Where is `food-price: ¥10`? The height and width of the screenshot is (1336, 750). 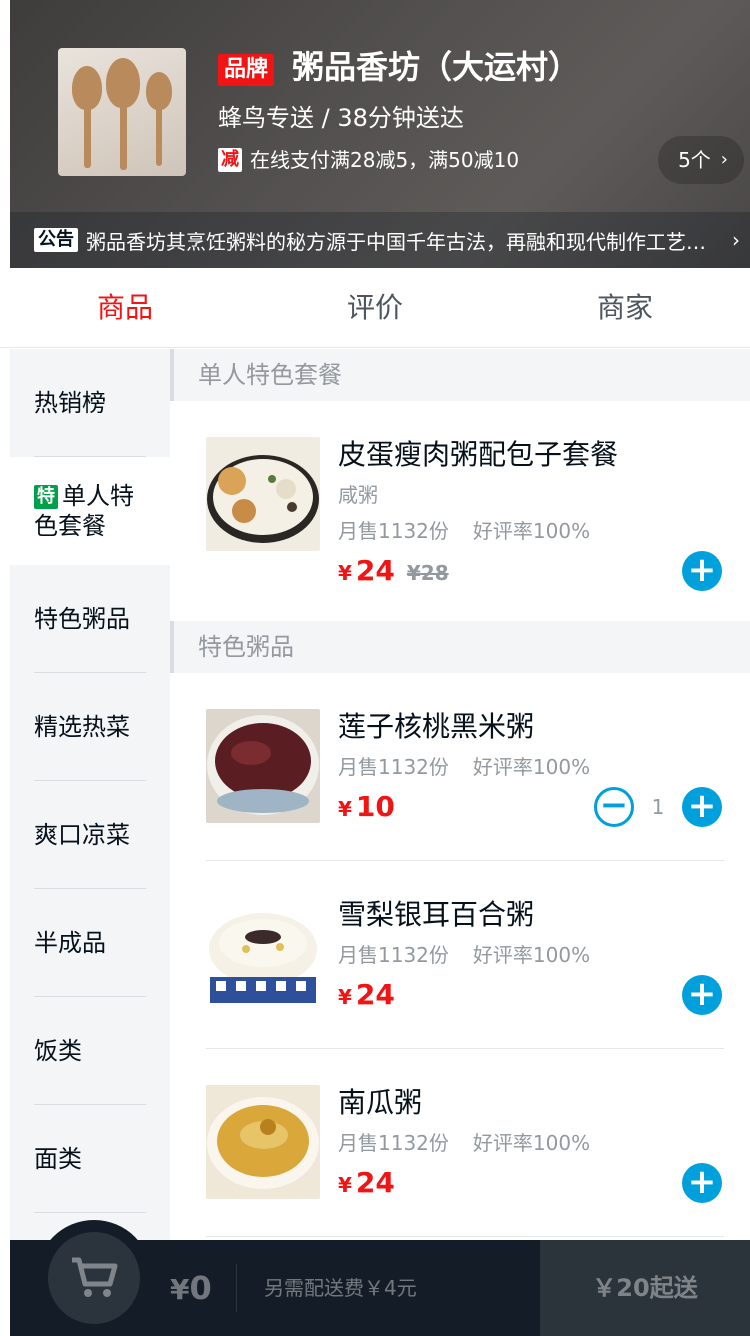
food-price: ¥10 is located at coordinates (366, 809).